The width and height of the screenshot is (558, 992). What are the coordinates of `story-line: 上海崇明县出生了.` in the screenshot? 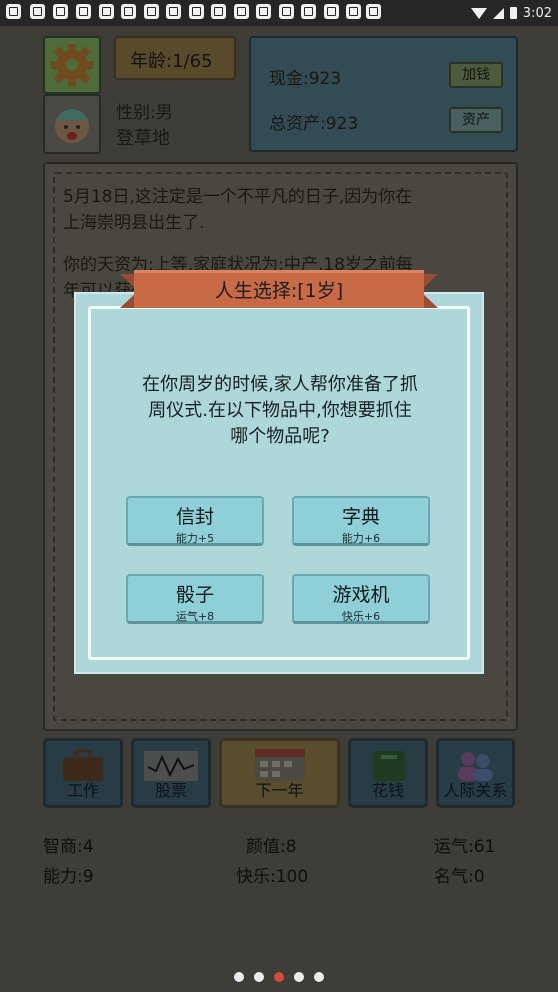 It's located at (134, 223).